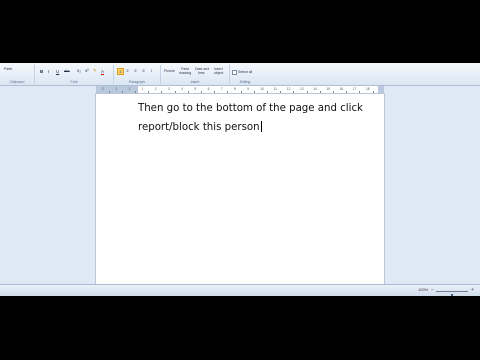 Image resolution: width=480 pixels, height=360 pixels. I want to click on ruler: 2 1 1 1 2 3 4 5 6 7 8 9 10 11 12 13 14 15 16 17 18, so click(240, 90).